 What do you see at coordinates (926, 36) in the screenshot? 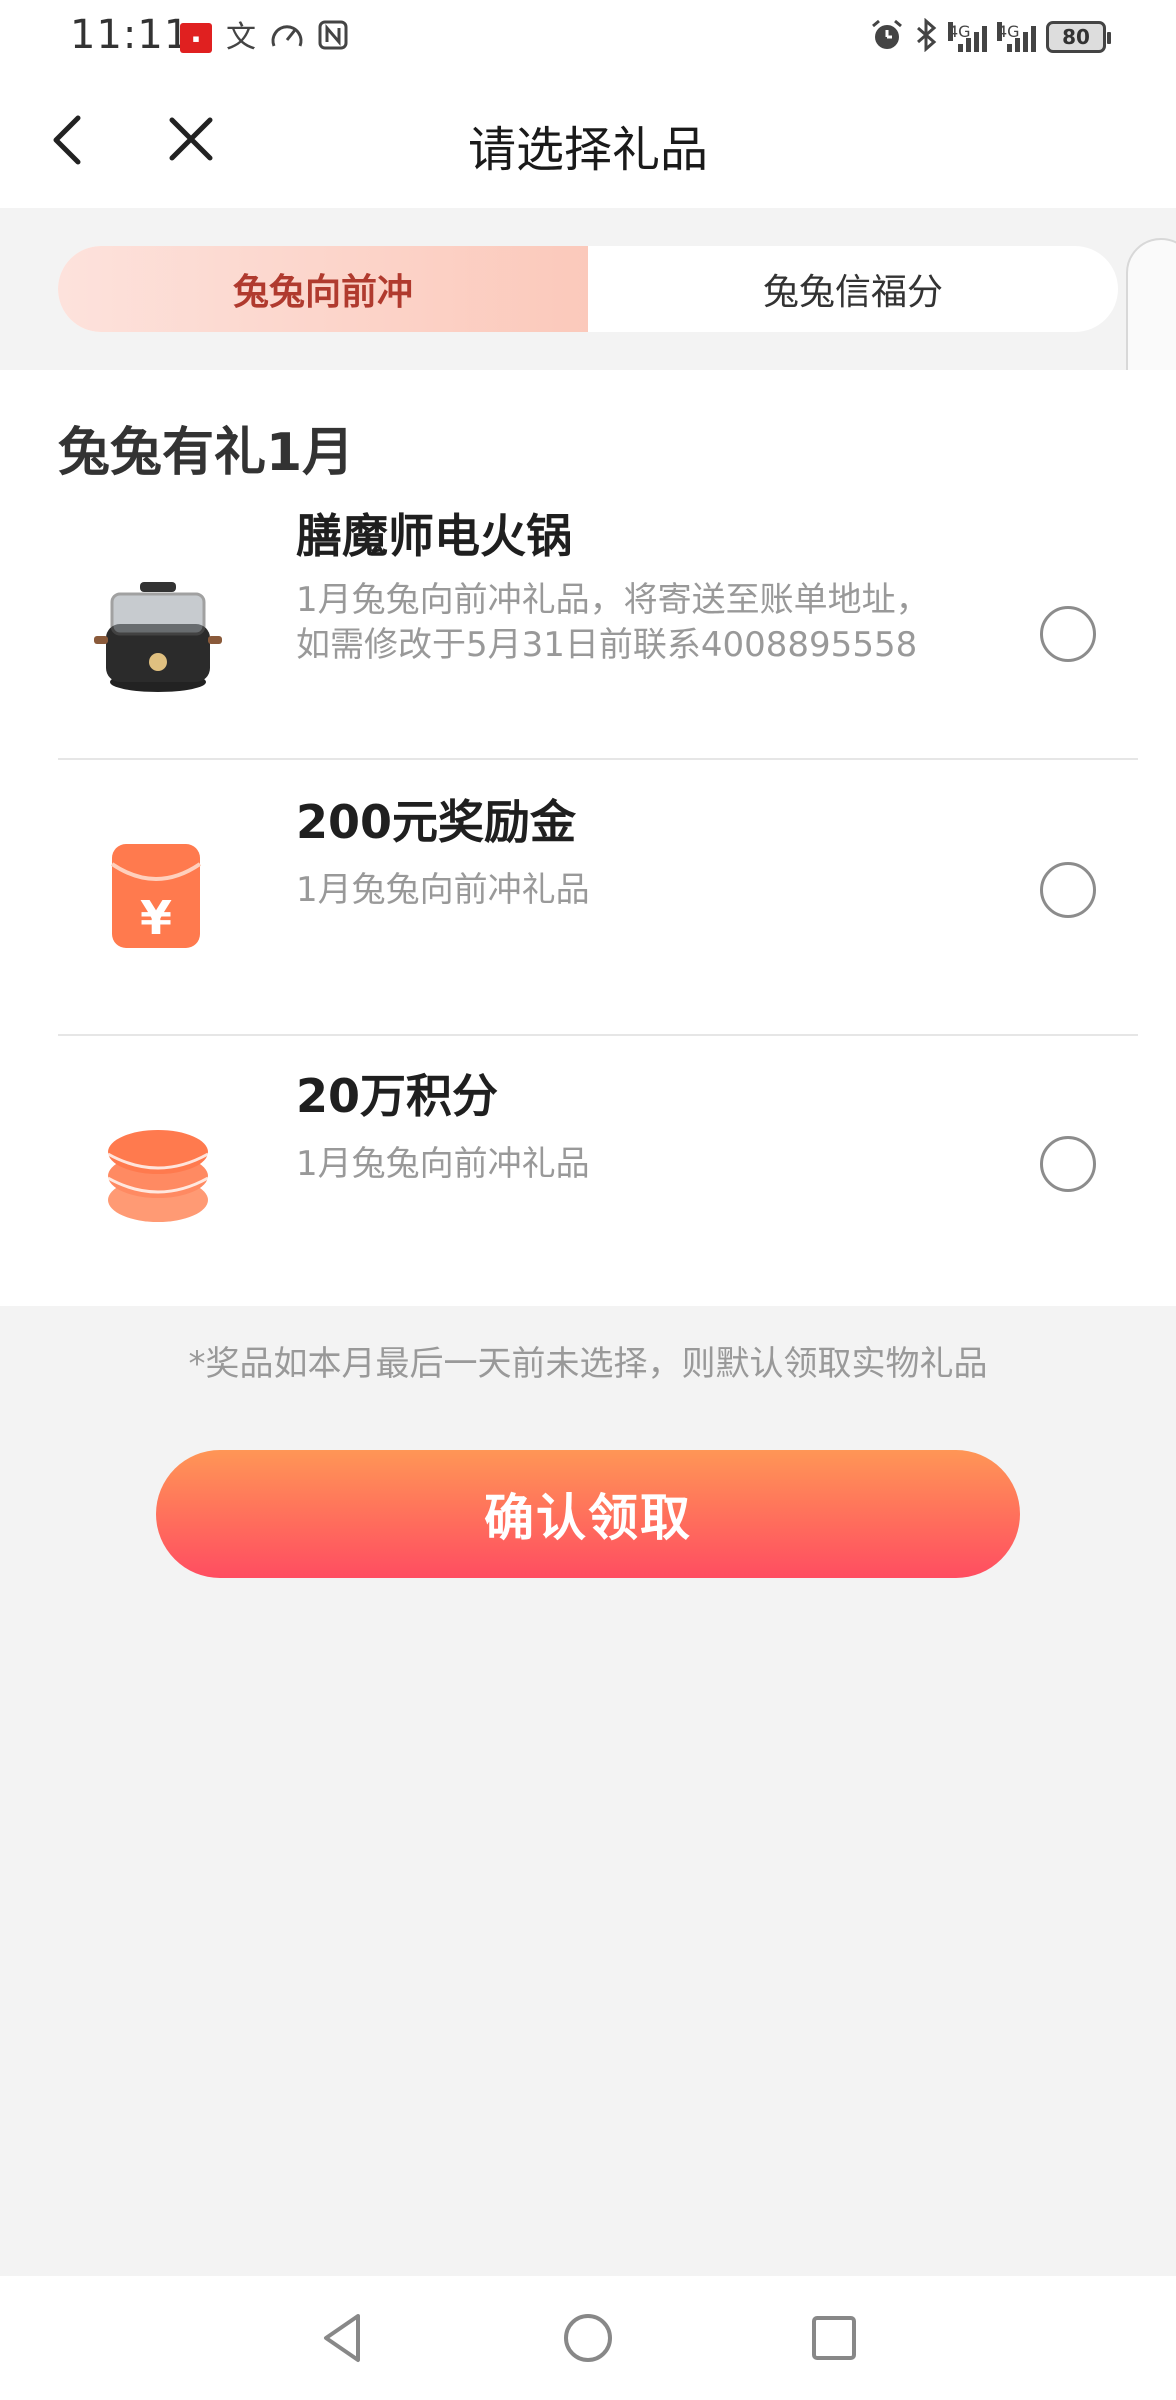
I see `bluetooth-icon` at bounding box center [926, 36].